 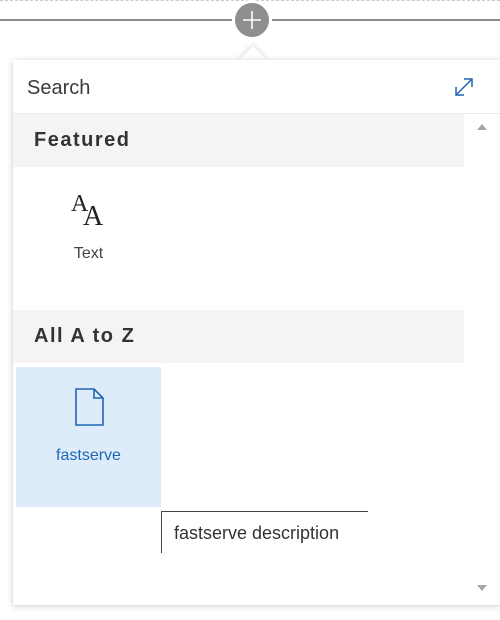 What do you see at coordinates (464, 87) in the screenshot?
I see `expand-icon` at bounding box center [464, 87].